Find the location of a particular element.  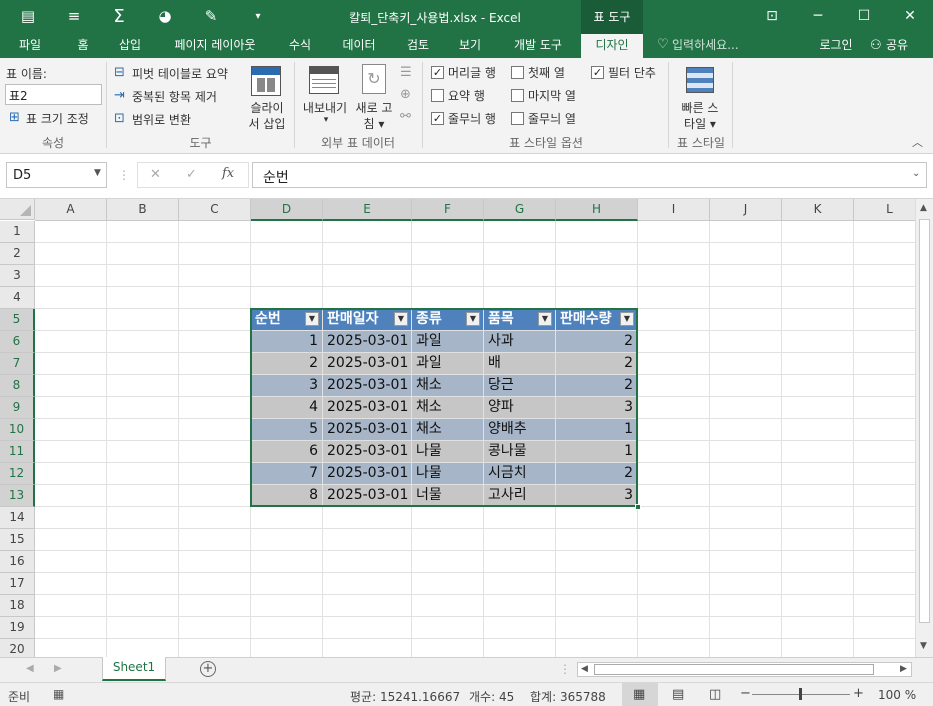

share-button: 공유 is located at coordinates (906, 46).